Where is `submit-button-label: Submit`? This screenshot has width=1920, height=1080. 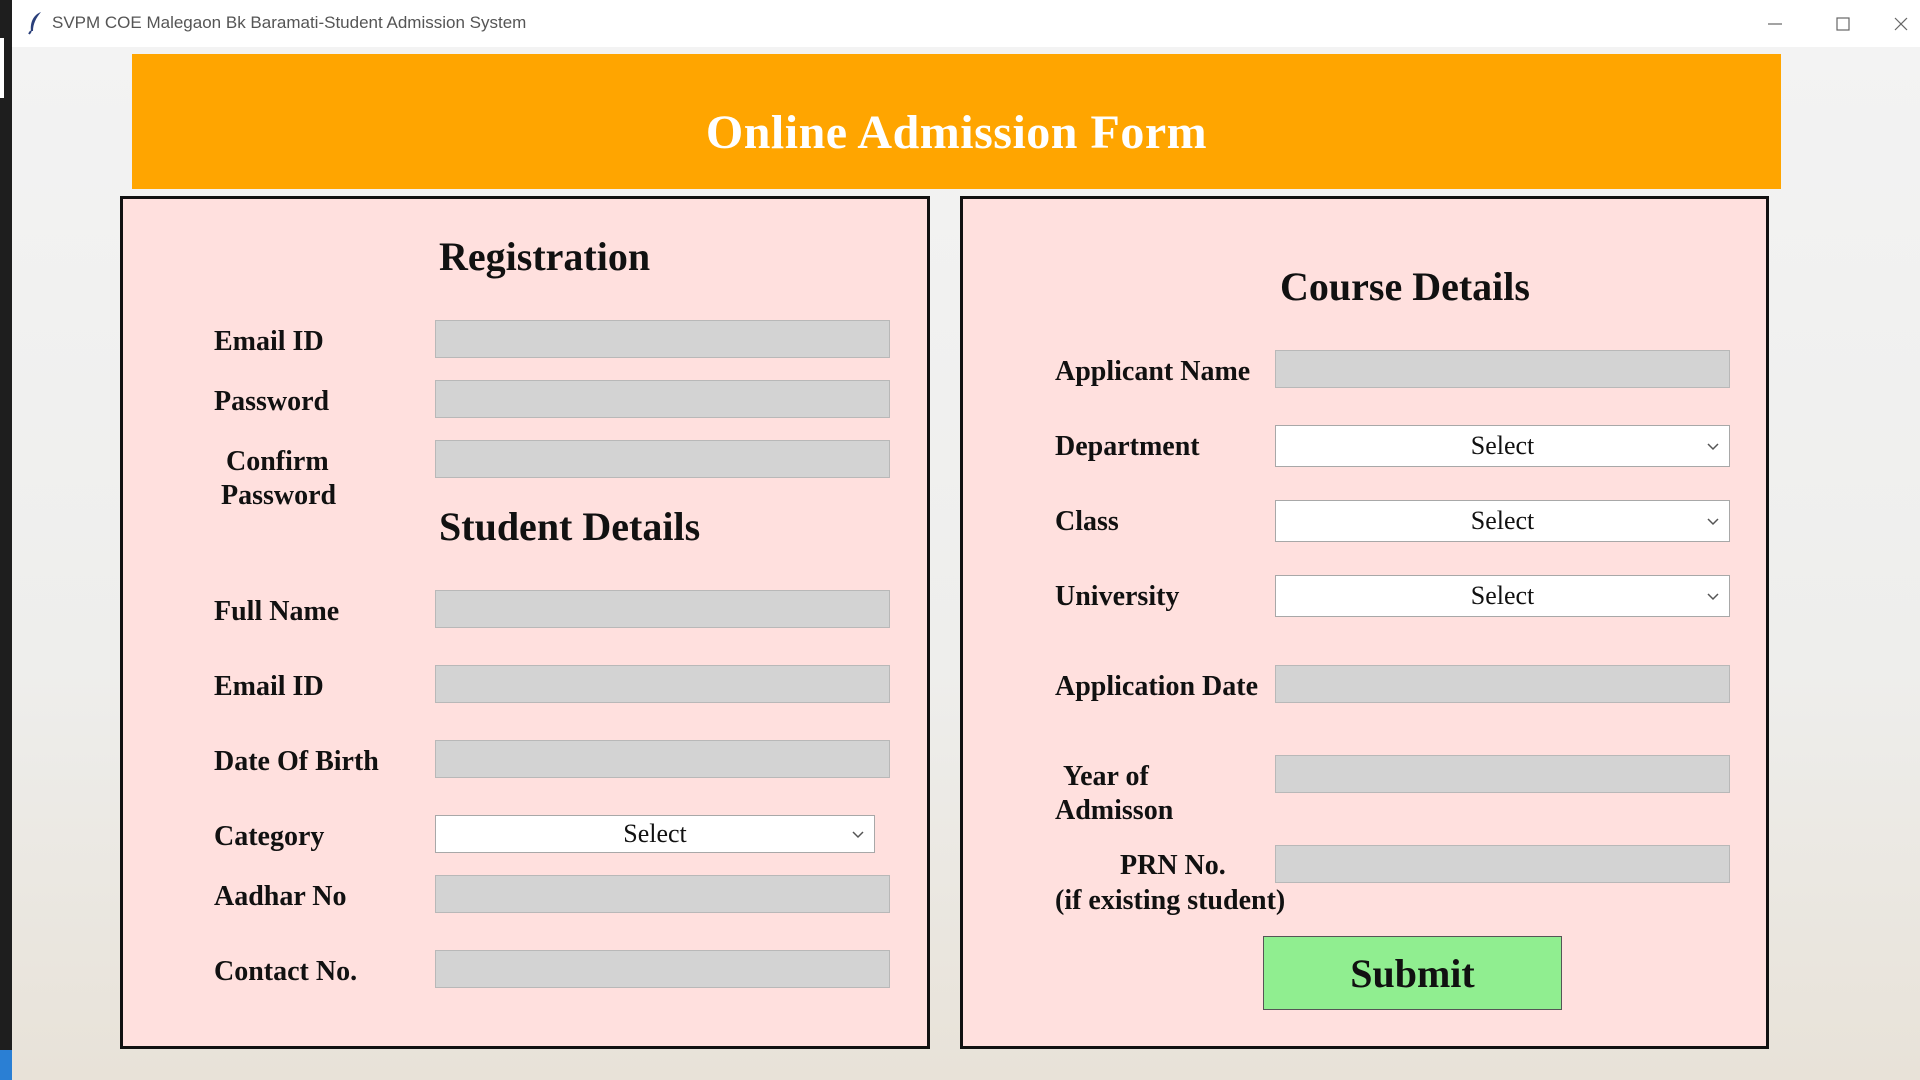
submit-button-label: Submit is located at coordinates (1412, 973).